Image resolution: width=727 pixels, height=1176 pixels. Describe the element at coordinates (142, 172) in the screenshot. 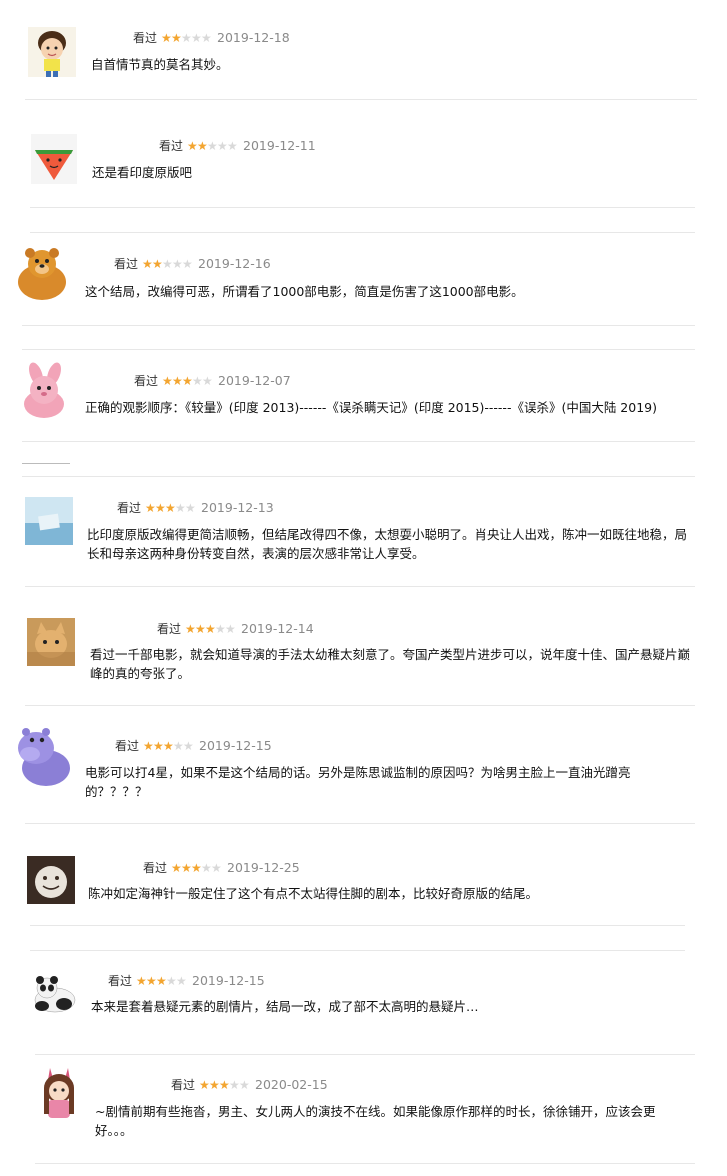

I see `review-text: 还是看印度原版吧` at that location.